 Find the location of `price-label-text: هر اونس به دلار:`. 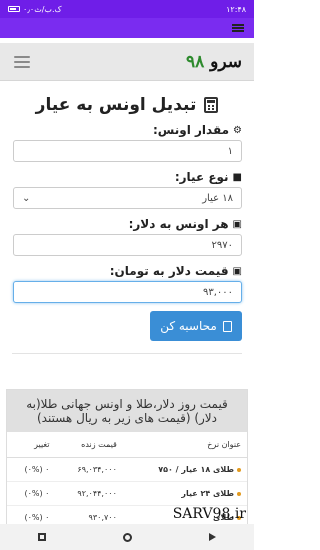

price-label-text: هر اونس به دلار: is located at coordinates (178, 224).